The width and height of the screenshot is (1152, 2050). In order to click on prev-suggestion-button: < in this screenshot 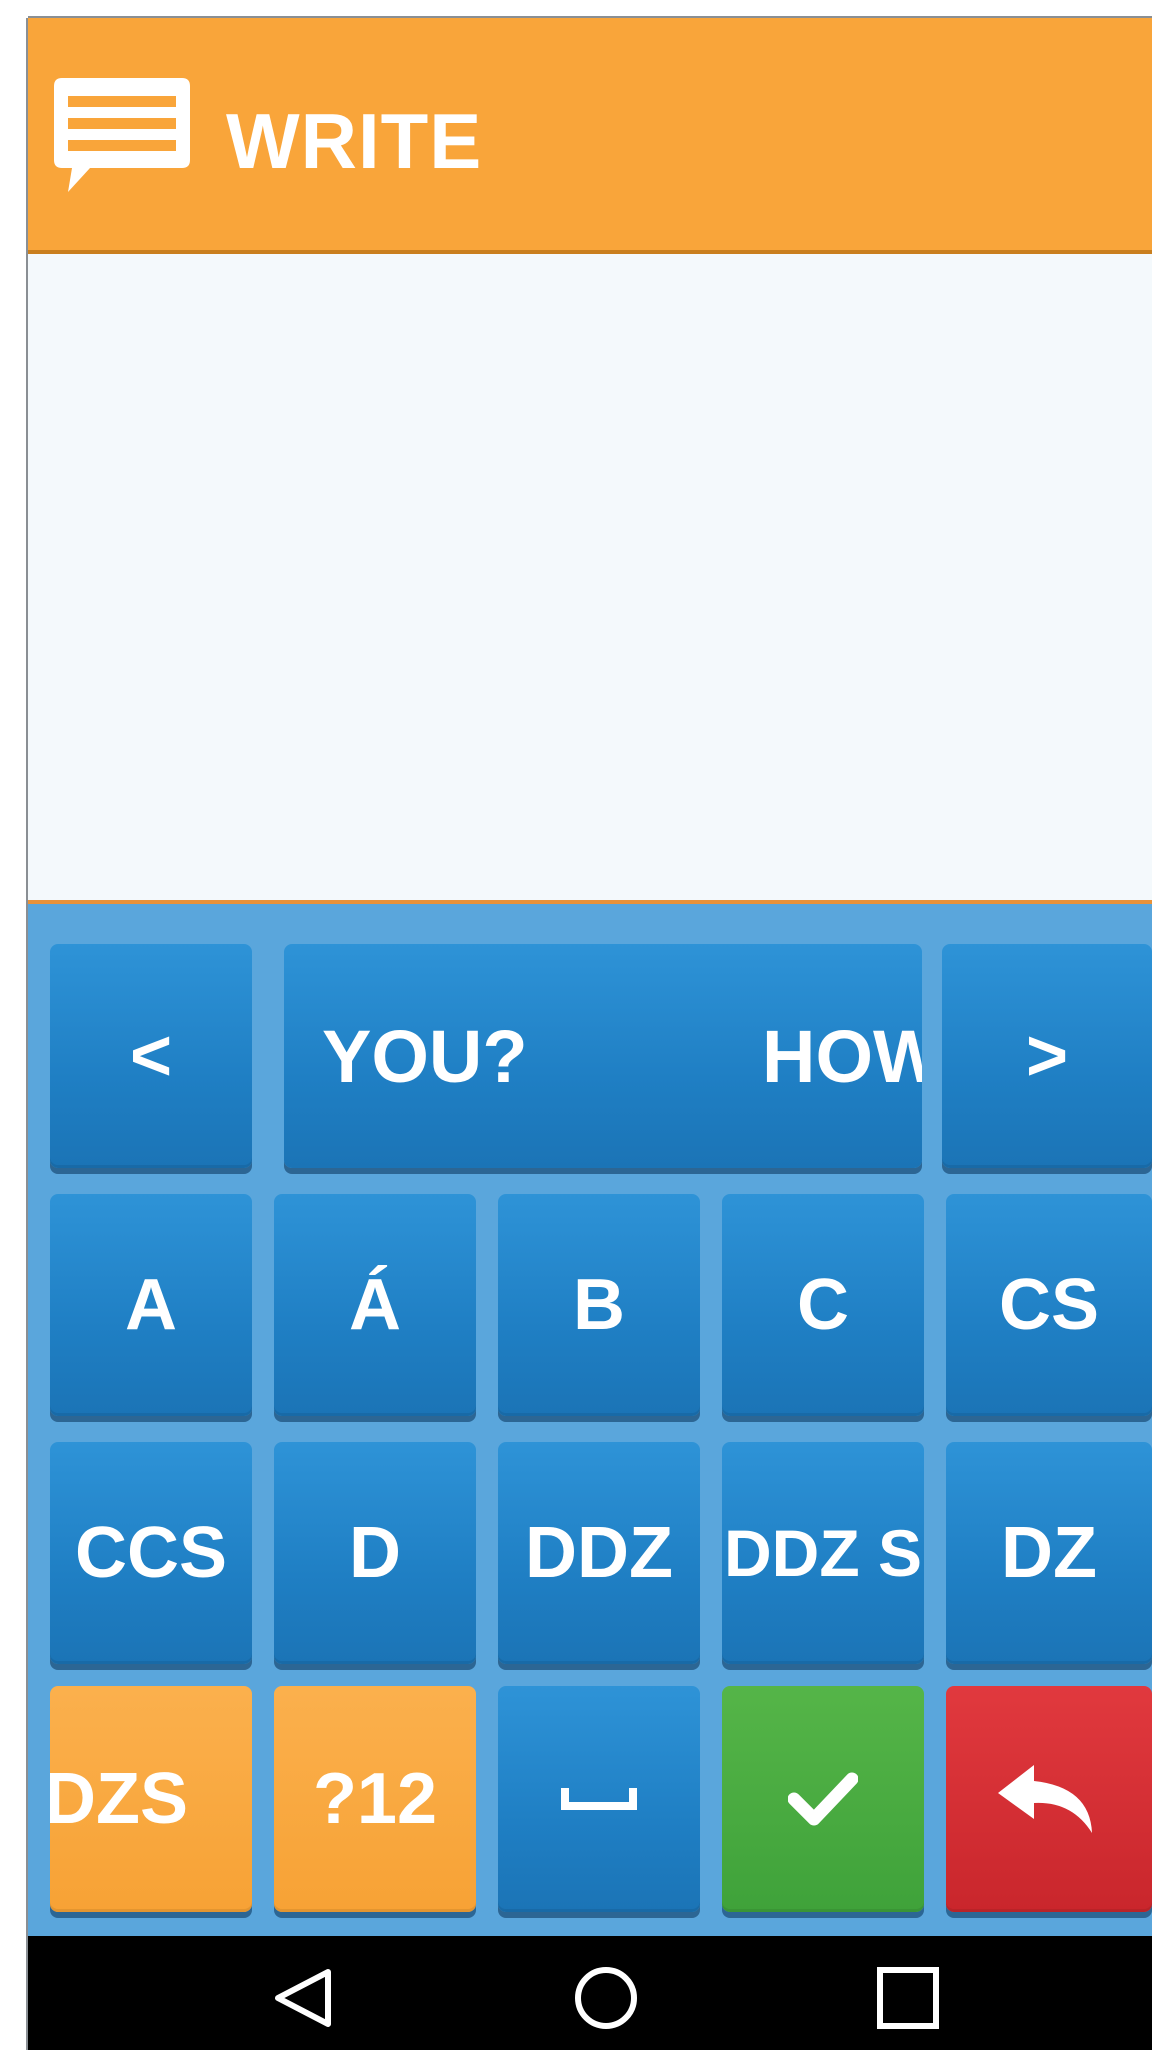, I will do `click(151, 1056)`.